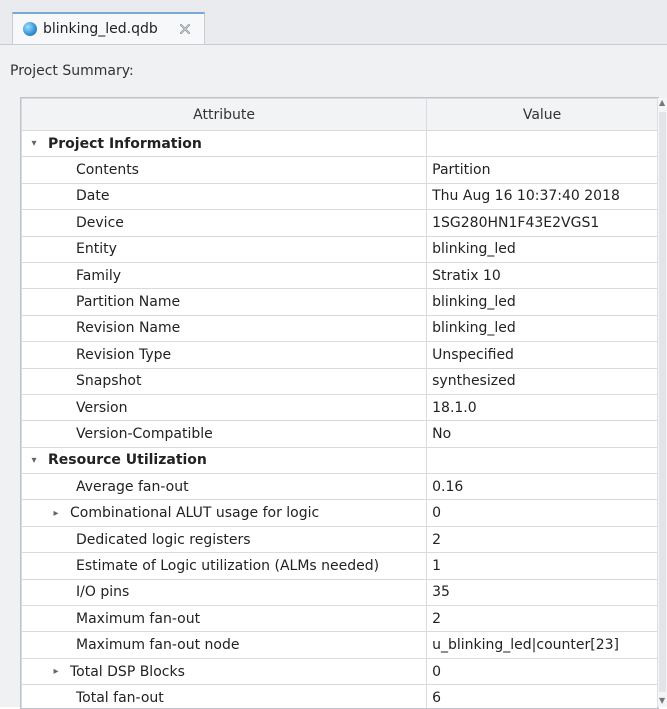 Image resolution: width=667 pixels, height=709 pixels. I want to click on vertical-scrollbar: ▲ ▼, so click(662, 402).